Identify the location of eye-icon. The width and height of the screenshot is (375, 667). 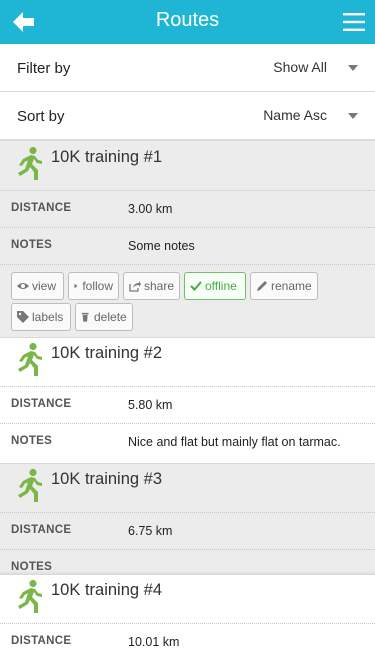
(23, 286).